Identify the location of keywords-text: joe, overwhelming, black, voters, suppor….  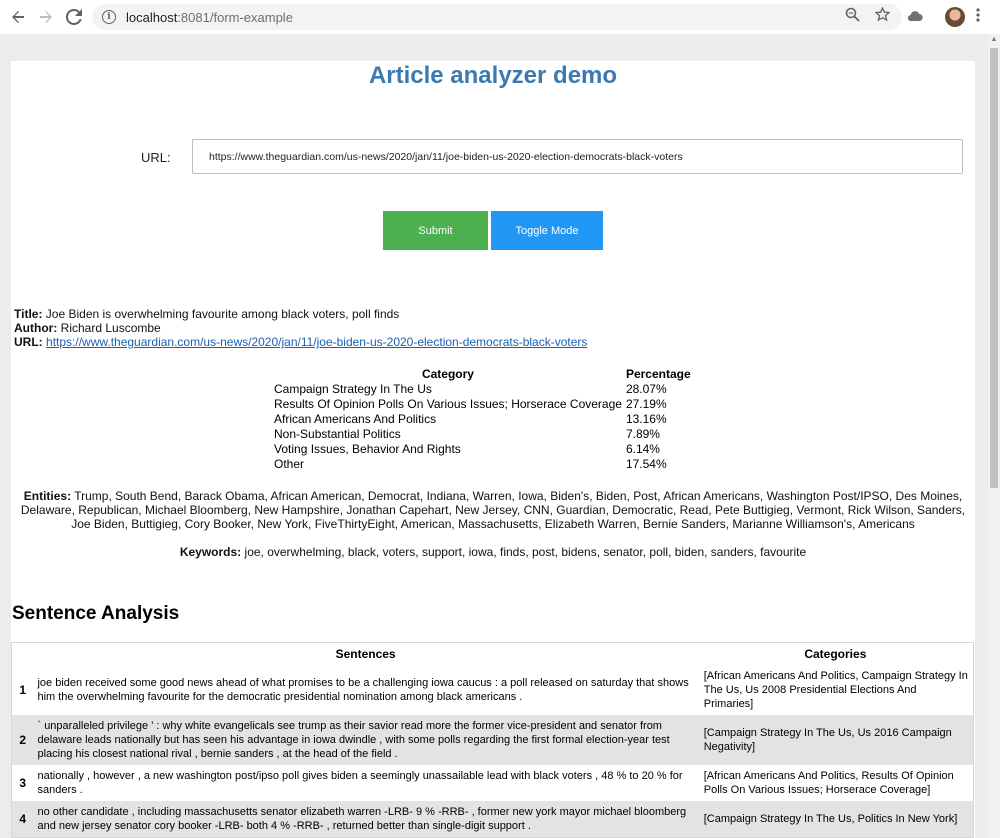
(525, 552).